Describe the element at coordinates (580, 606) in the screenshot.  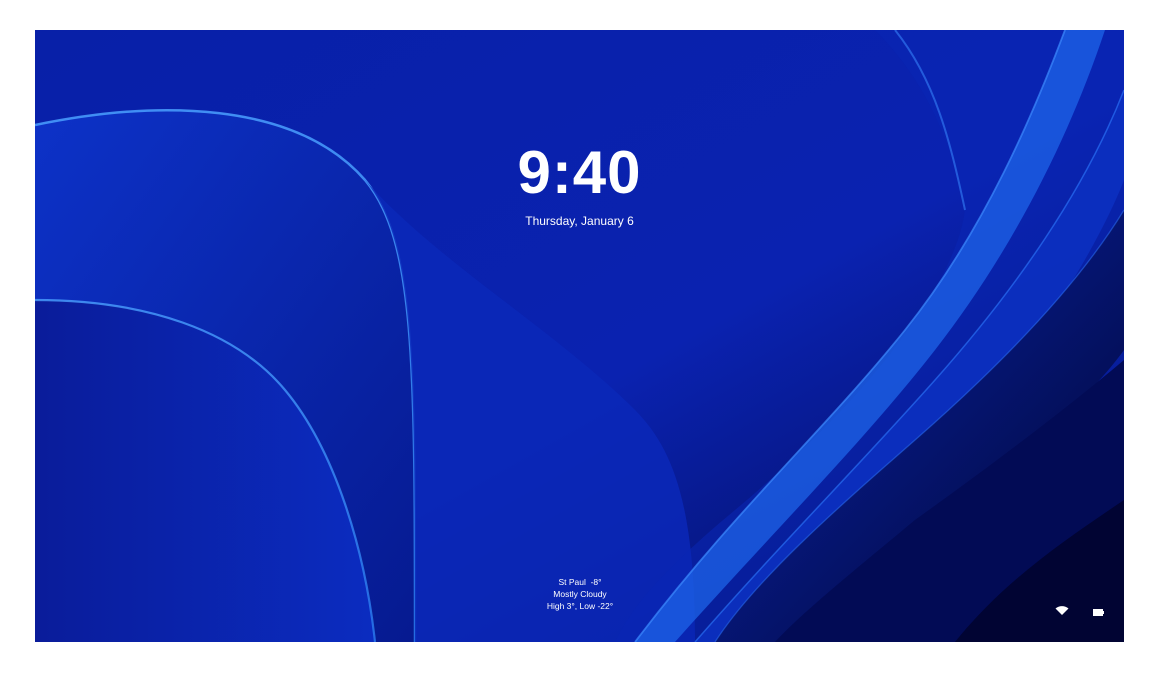
I see `weather-high-low: High 3°, Low -22°` at that location.